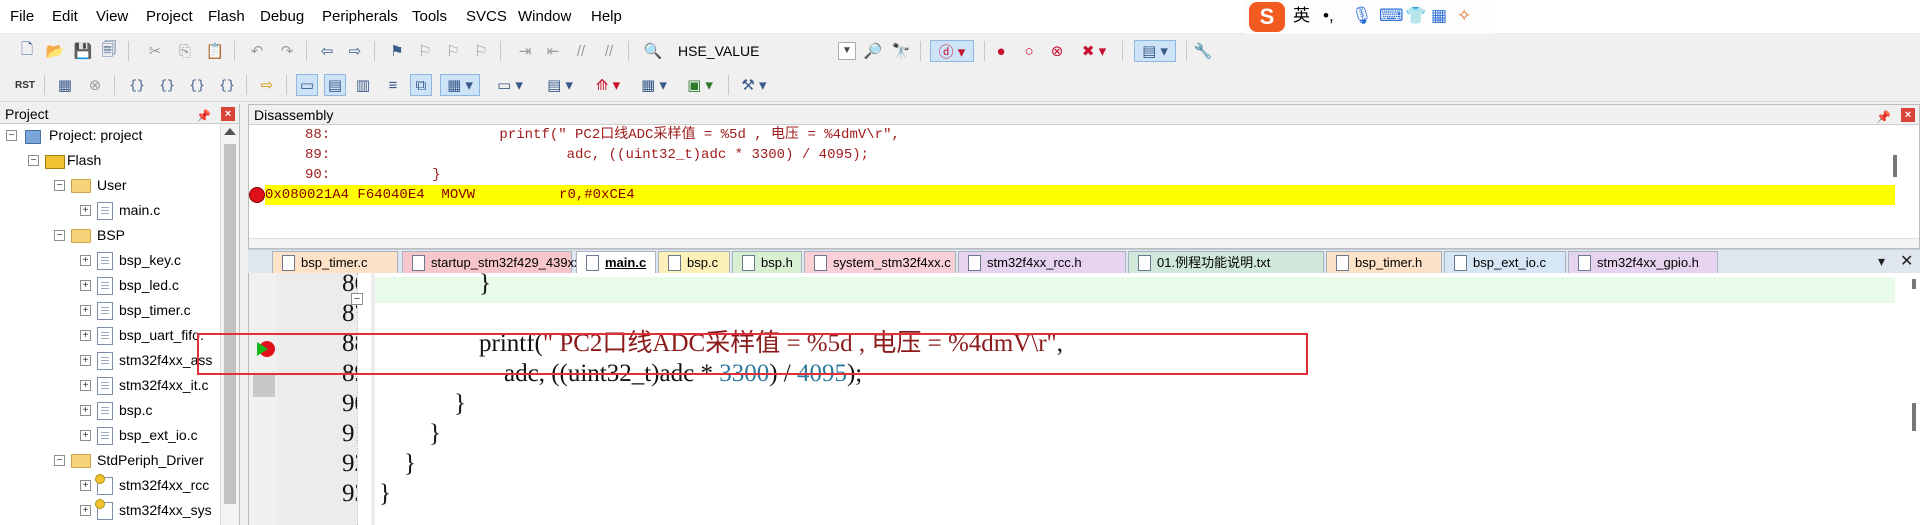 Image resolution: width=1920 pixels, height=525 pixels. I want to click on disable-breakpoint-icon: ○, so click(1029, 51).